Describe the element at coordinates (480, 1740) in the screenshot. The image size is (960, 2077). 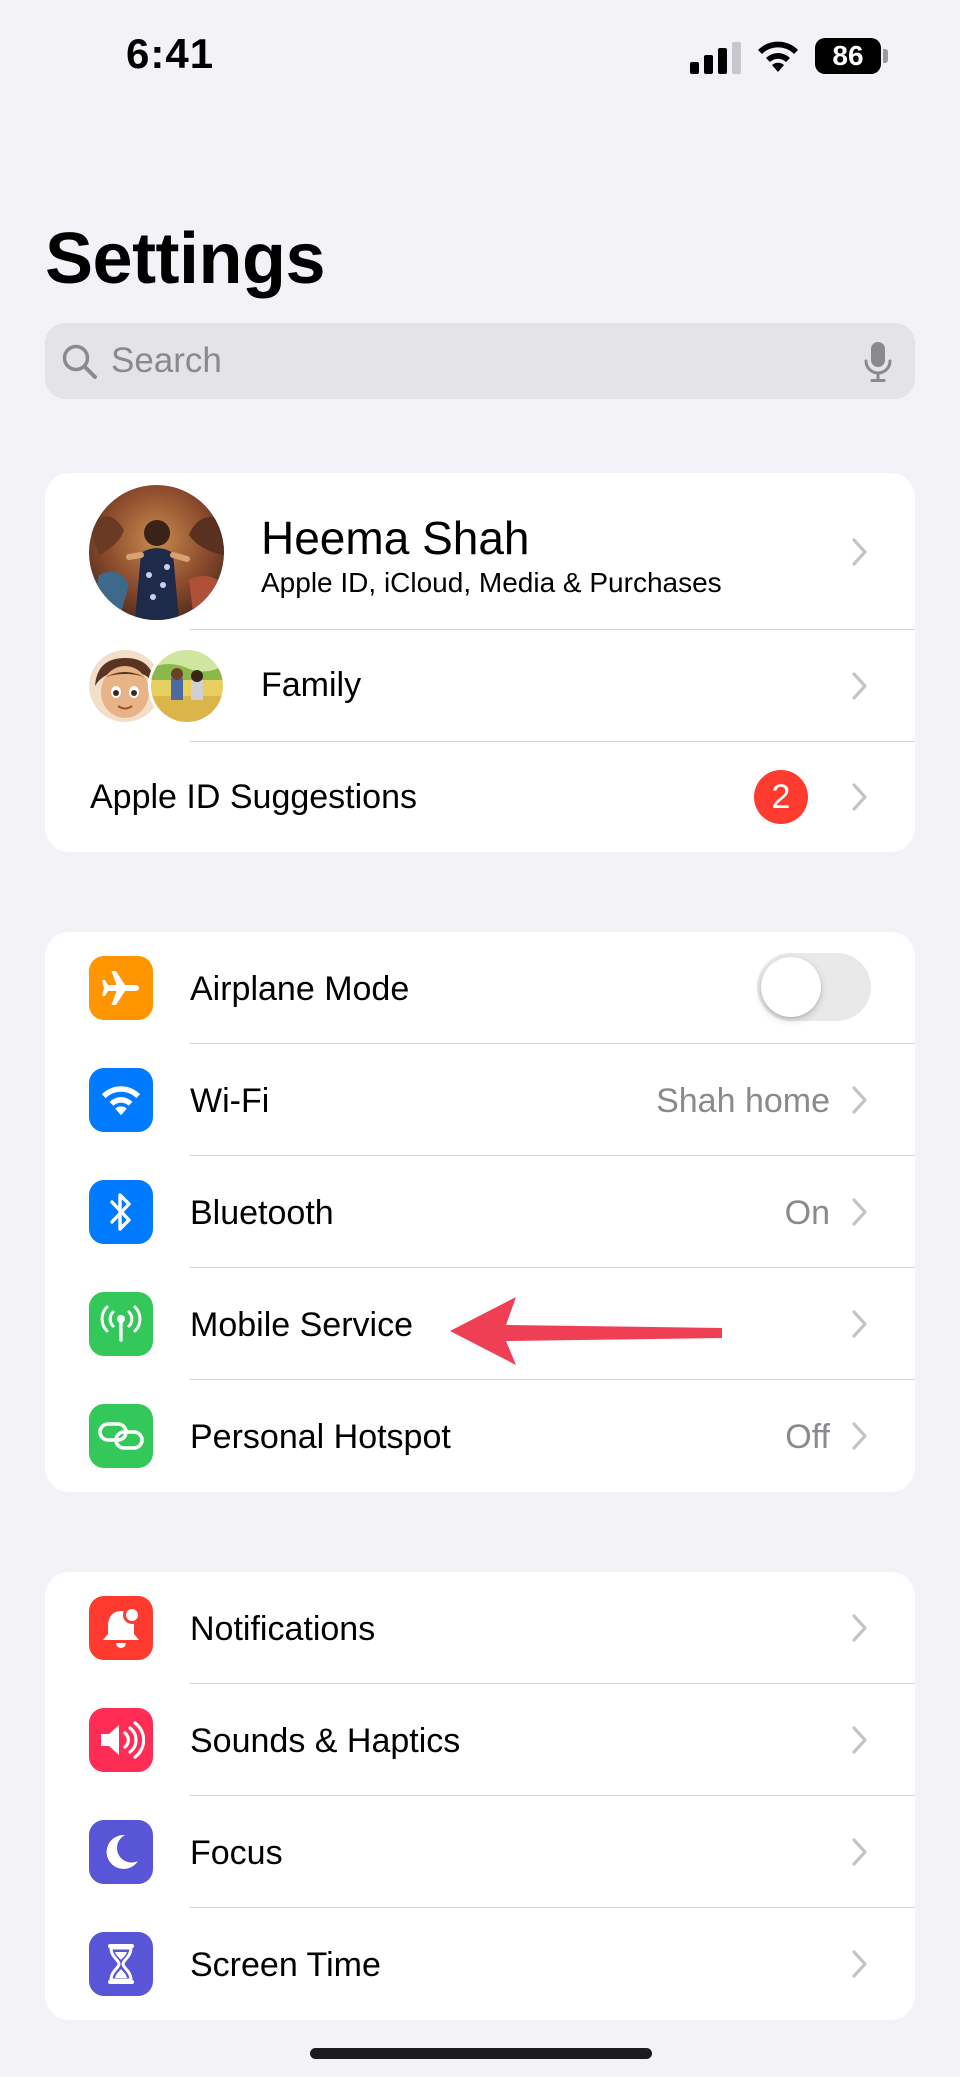
I see `sounds-haptics-row: Sounds & Haptics` at that location.